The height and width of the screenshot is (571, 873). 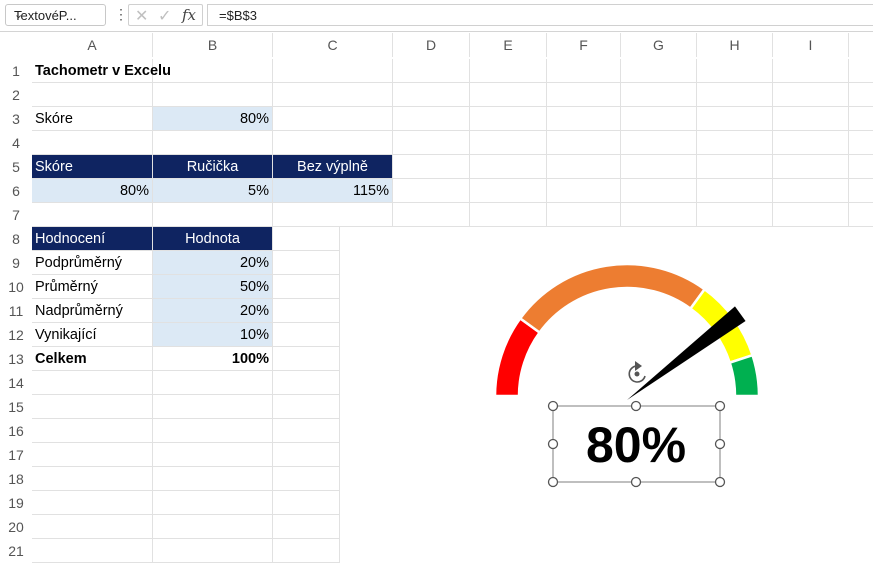 What do you see at coordinates (735, 45) in the screenshot?
I see `column-header-h: H` at bounding box center [735, 45].